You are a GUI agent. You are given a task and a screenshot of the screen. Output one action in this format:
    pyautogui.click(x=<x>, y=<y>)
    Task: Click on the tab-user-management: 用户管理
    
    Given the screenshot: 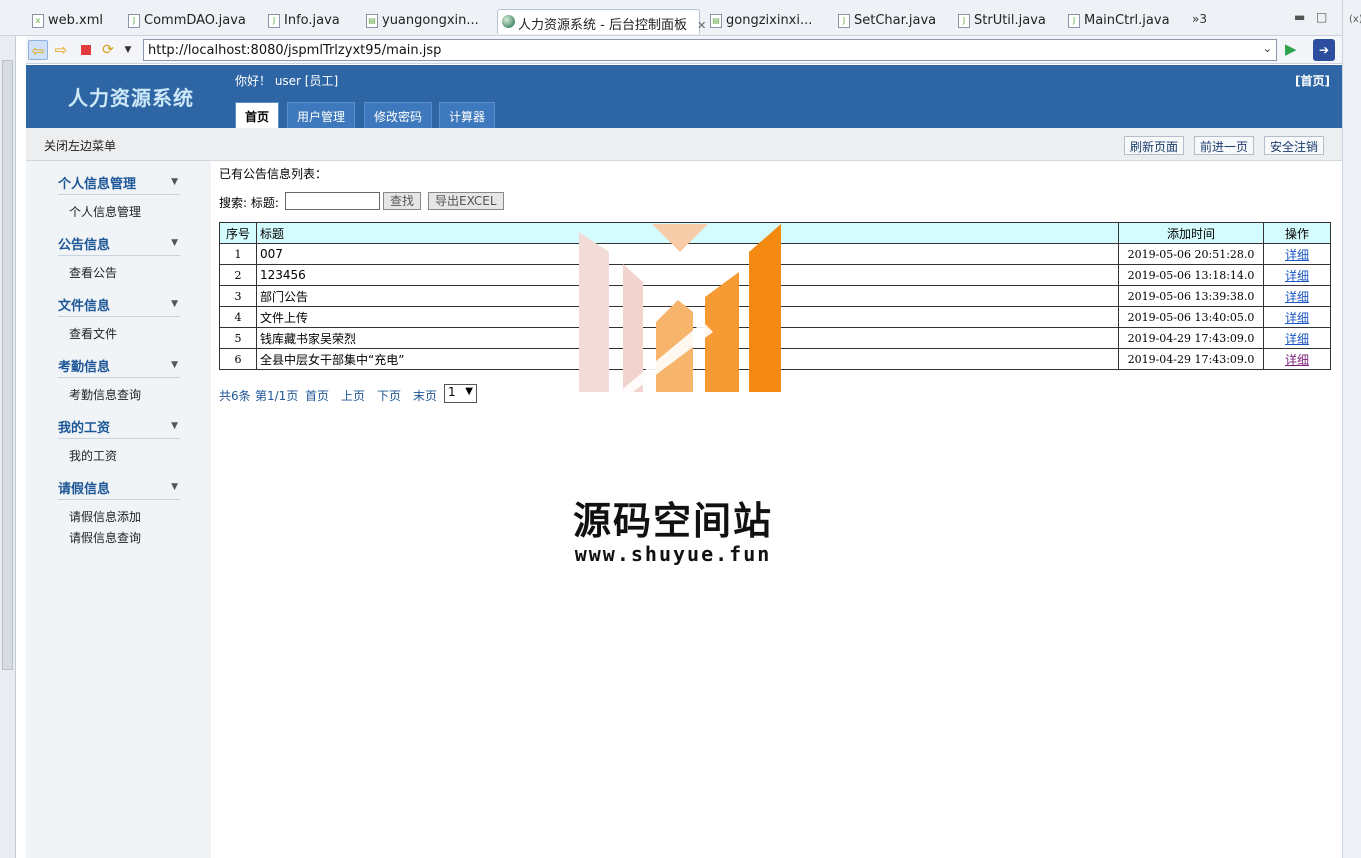 What is the action you would take?
    pyautogui.click(x=321, y=115)
    